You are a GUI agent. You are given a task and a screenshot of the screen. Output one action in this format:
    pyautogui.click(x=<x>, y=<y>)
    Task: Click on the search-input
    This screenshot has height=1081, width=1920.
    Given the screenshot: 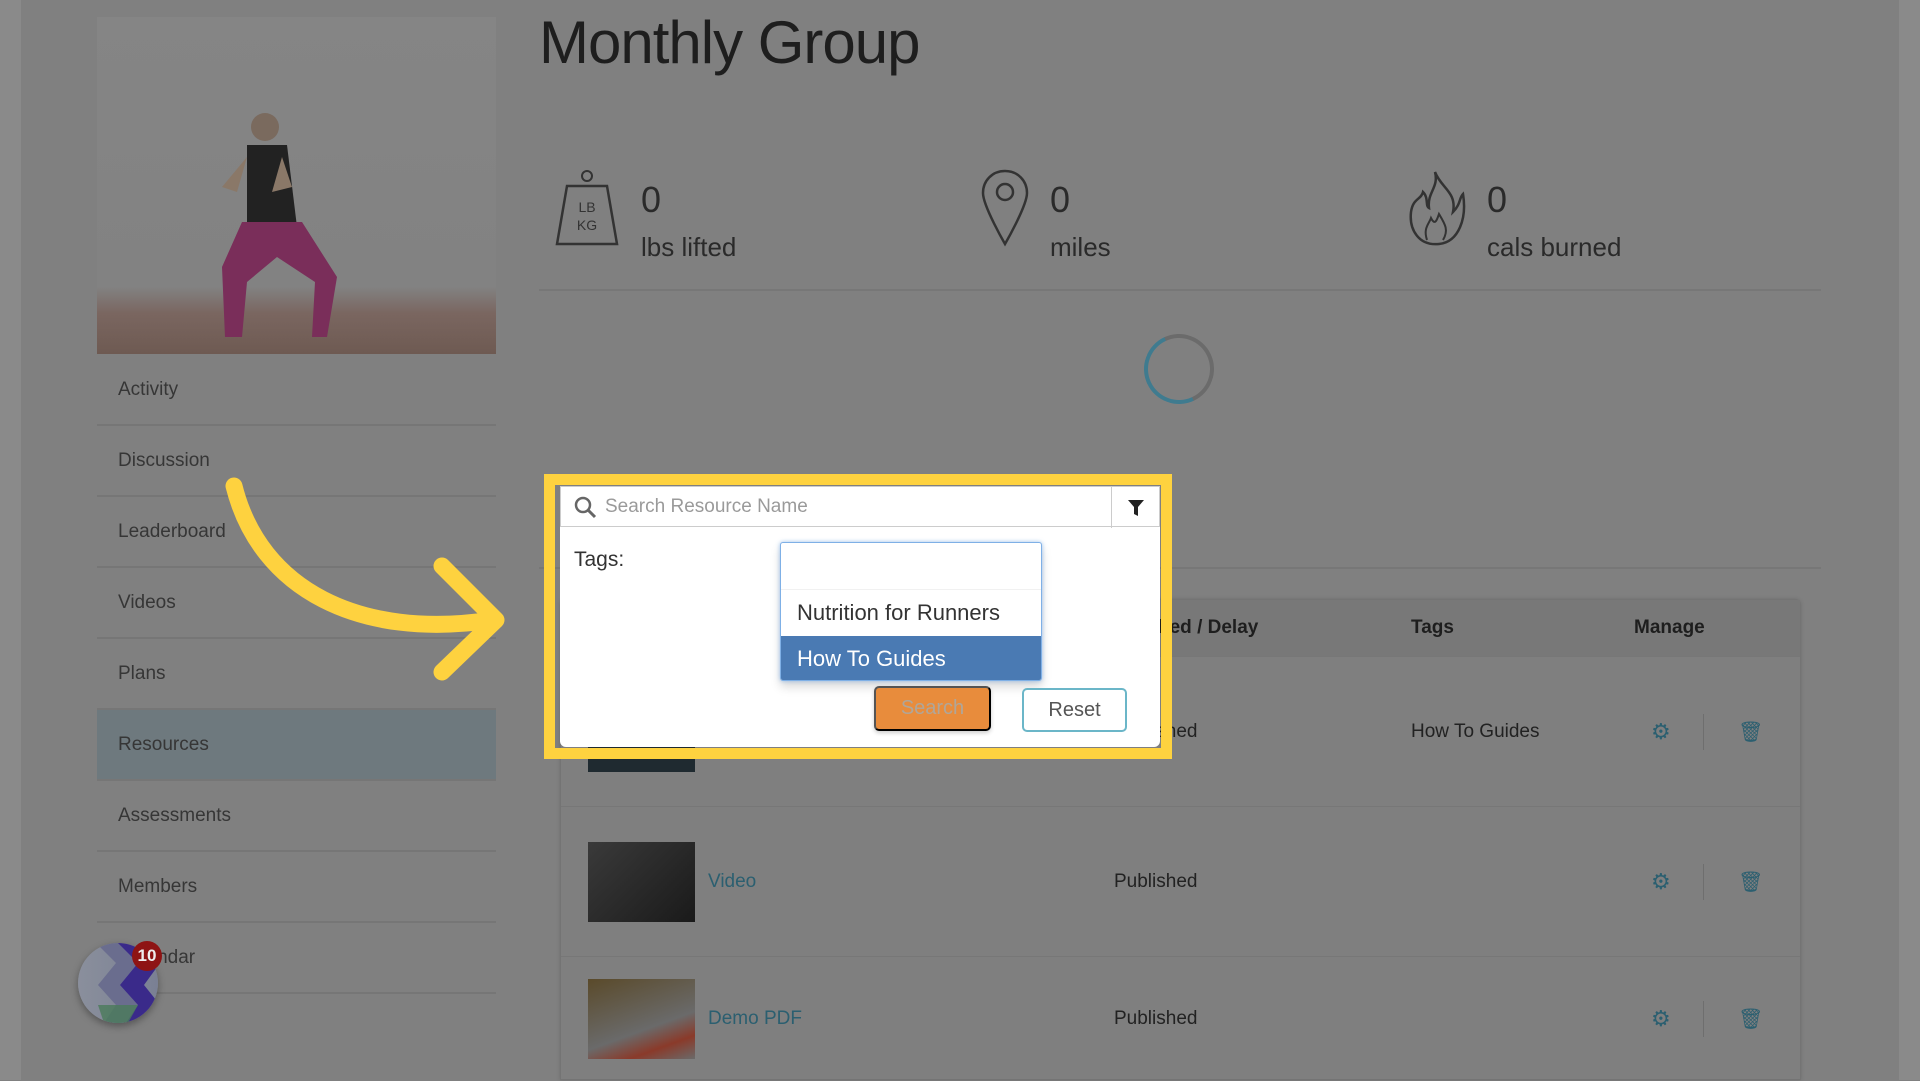 What is the action you would take?
    pyautogui.click(x=845, y=506)
    